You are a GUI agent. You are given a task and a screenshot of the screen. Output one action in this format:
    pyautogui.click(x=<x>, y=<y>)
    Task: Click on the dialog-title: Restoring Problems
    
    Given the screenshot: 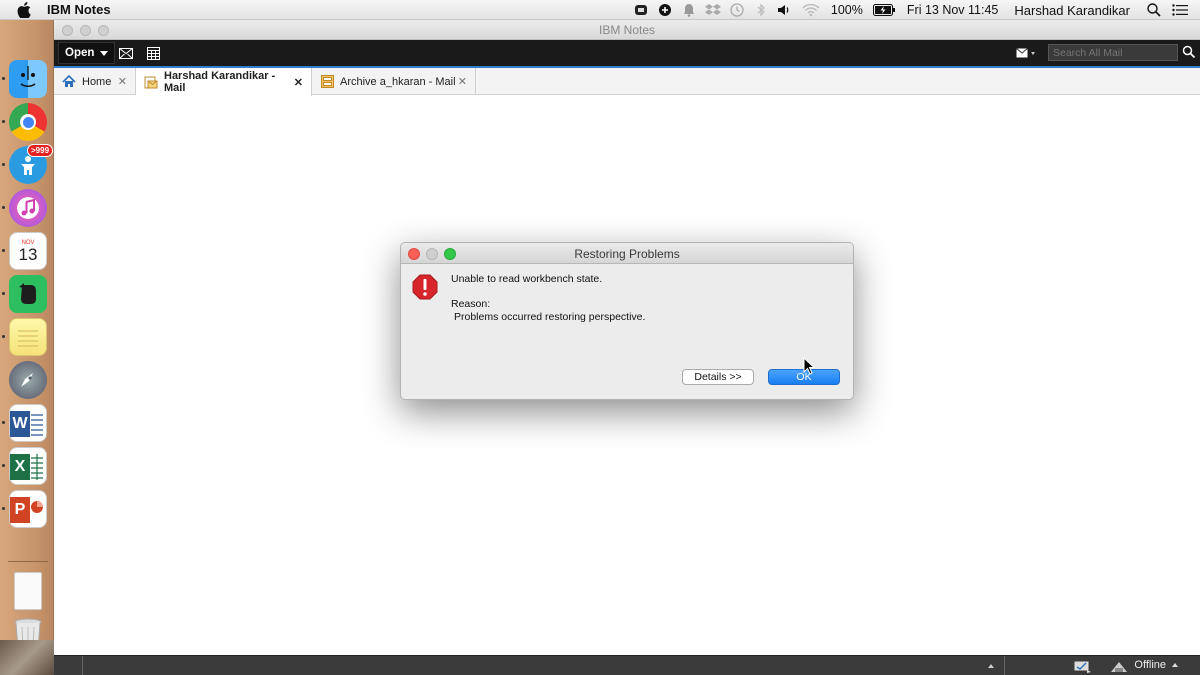 What is the action you would take?
    pyautogui.click(x=627, y=254)
    